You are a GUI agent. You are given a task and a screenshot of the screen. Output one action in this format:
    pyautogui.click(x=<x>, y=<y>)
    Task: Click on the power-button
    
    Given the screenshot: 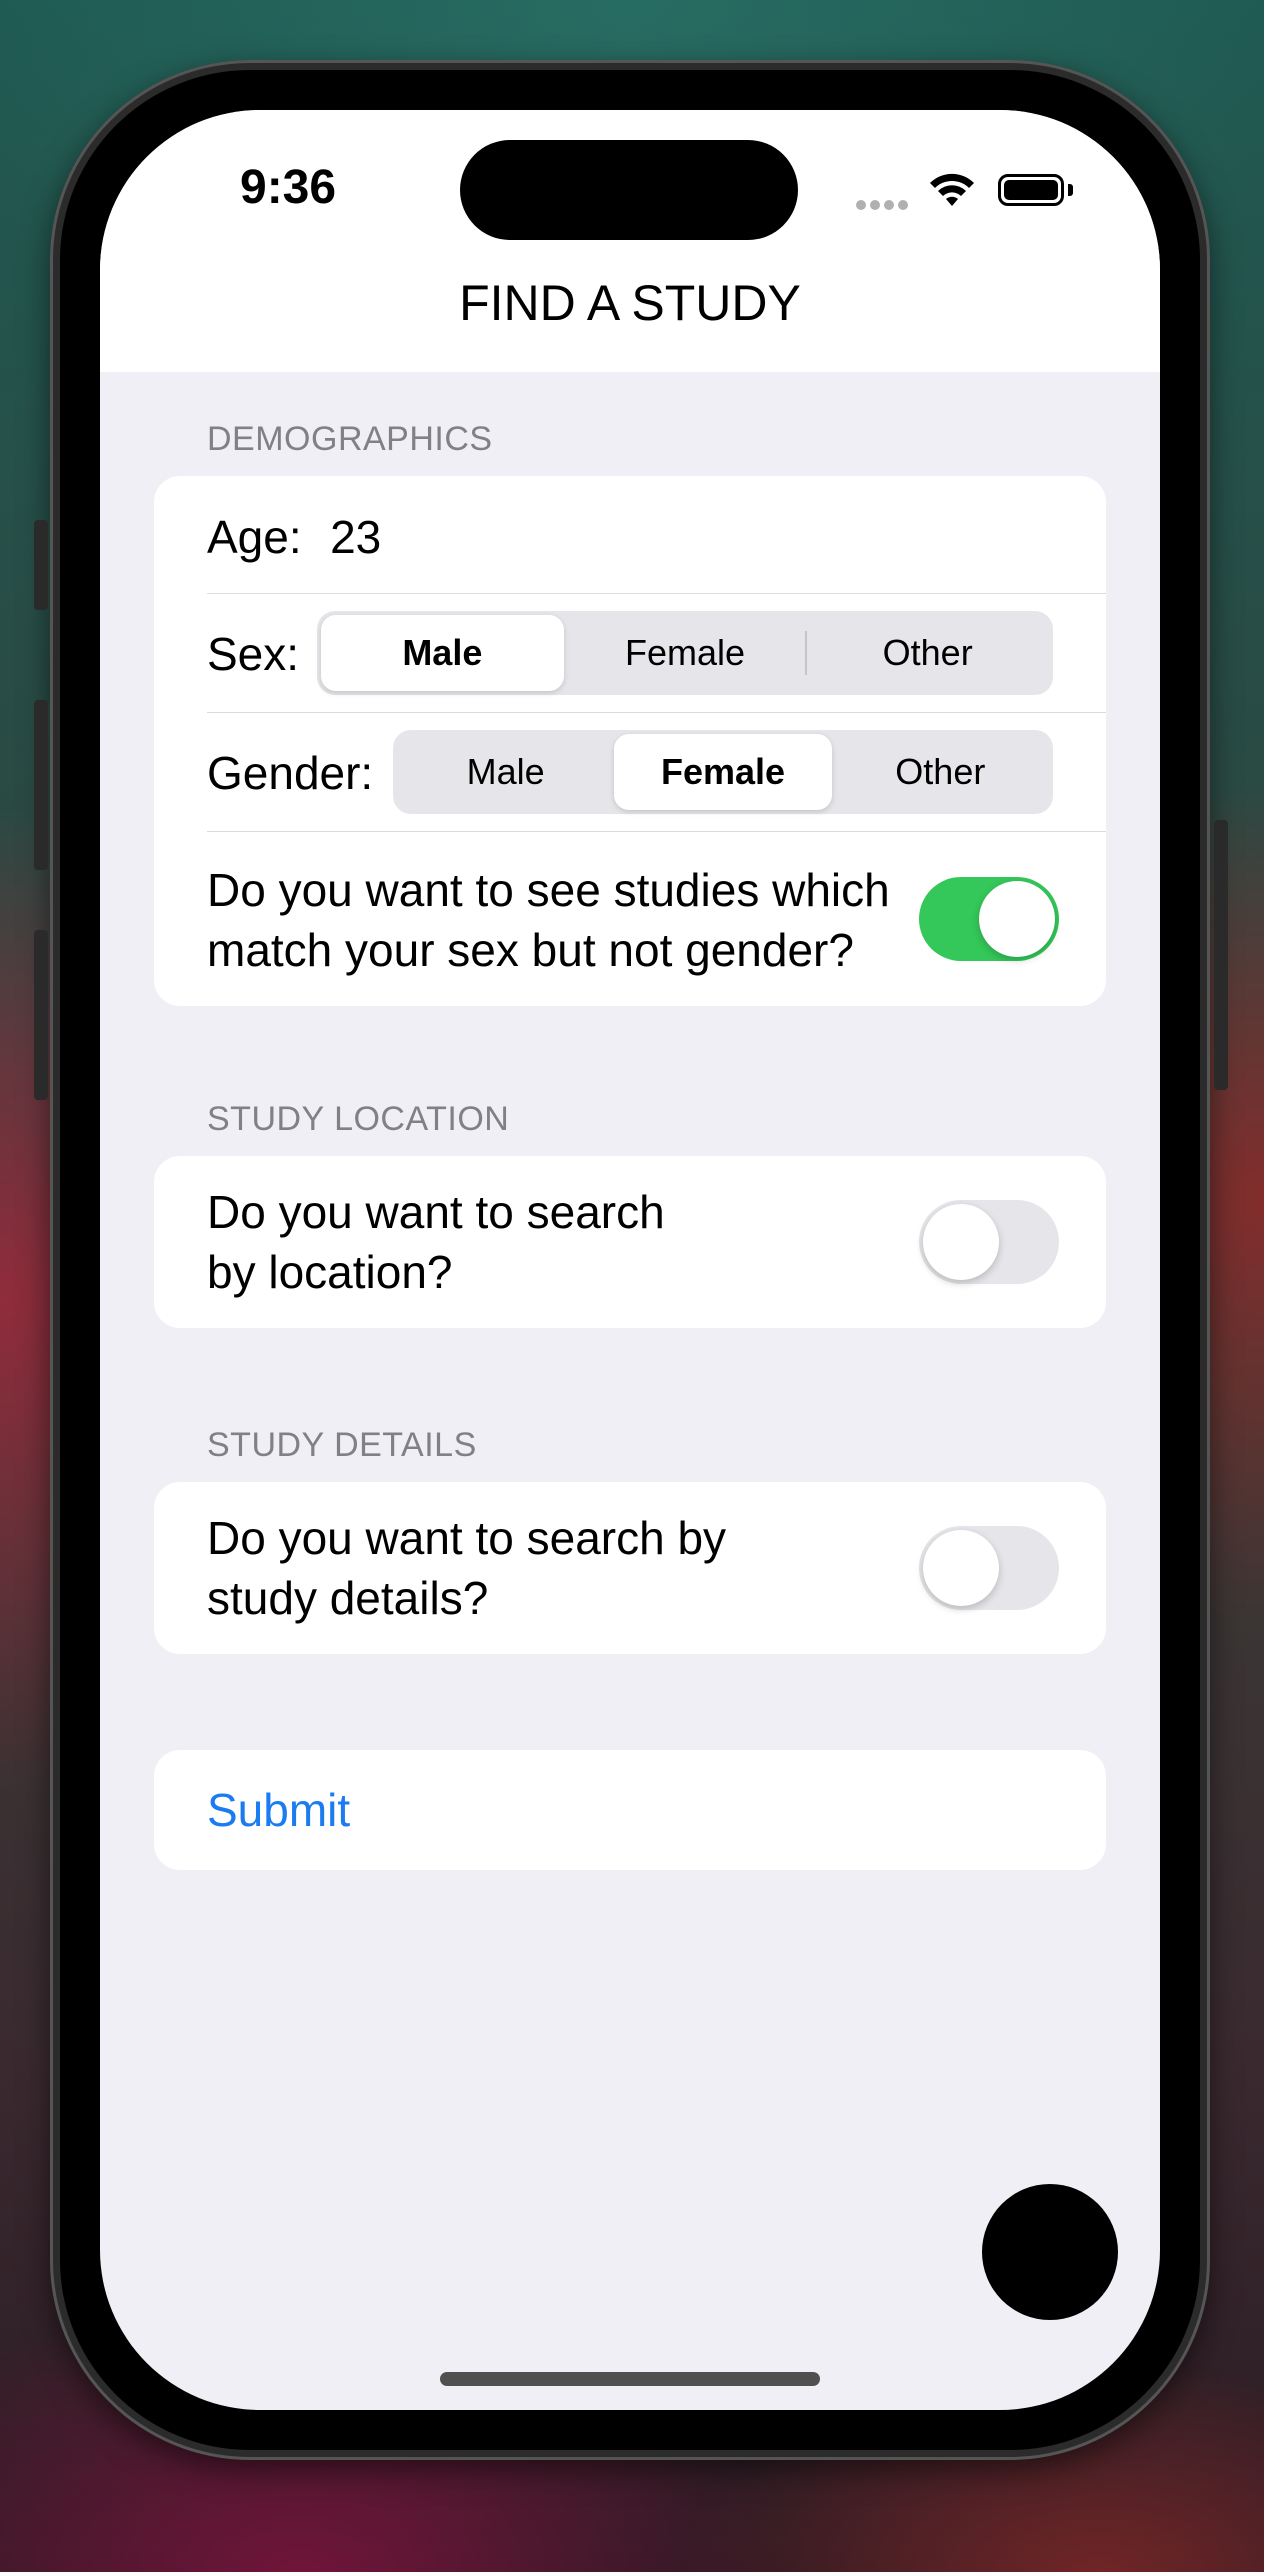 What is the action you would take?
    pyautogui.click(x=1221, y=955)
    